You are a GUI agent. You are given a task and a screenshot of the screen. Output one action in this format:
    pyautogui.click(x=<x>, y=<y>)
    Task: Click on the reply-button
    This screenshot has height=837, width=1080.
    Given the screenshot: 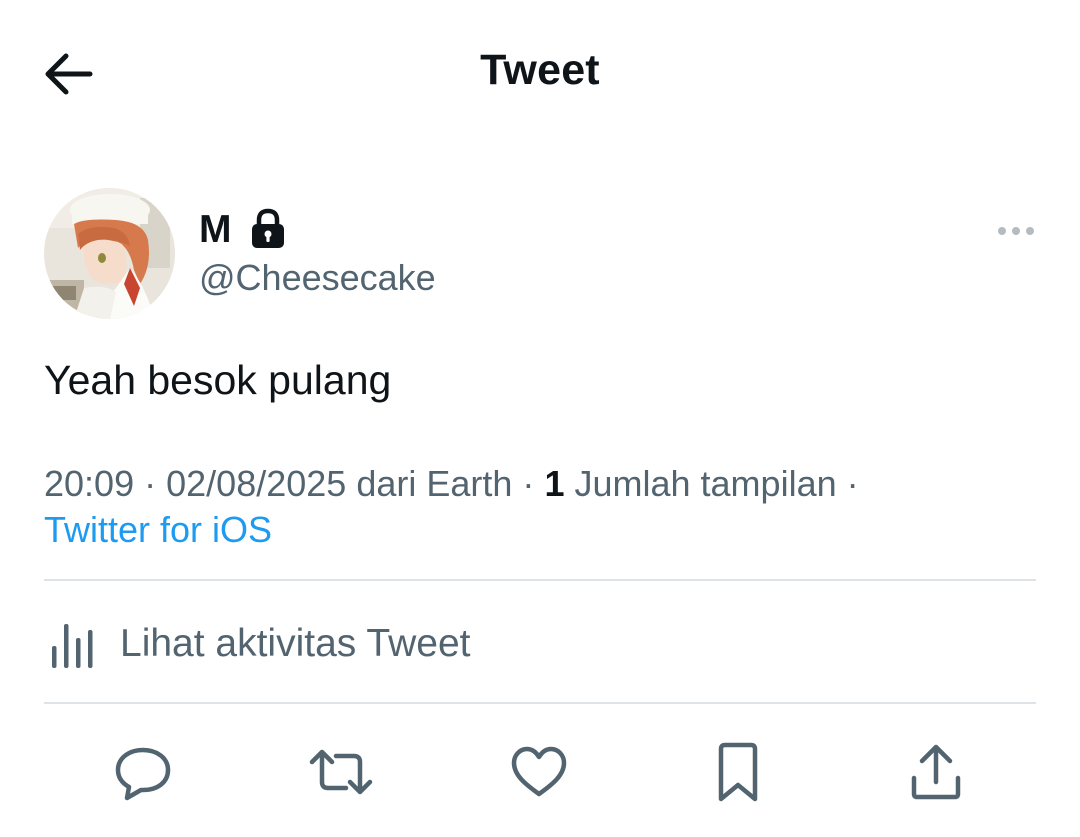 What is the action you would take?
    pyautogui.click(x=143, y=772)
    